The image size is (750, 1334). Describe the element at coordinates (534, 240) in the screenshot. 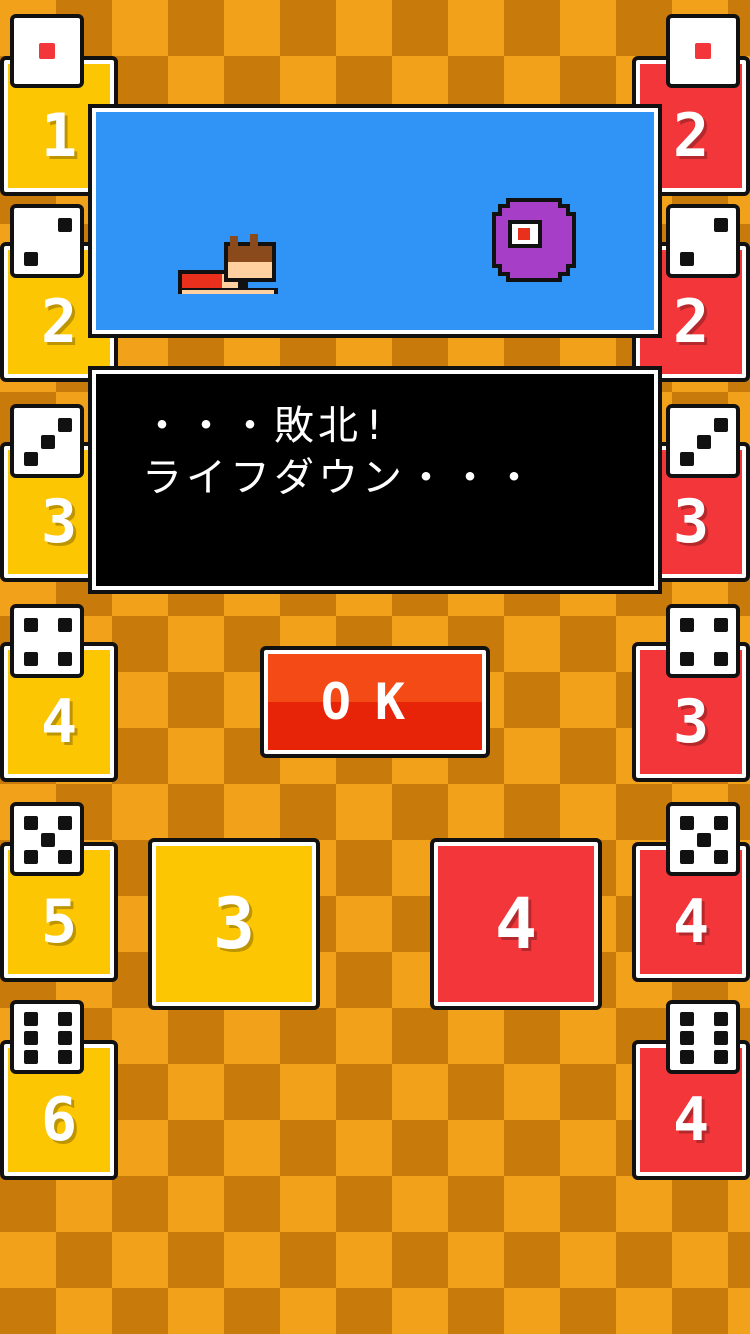

I see `purple-eye-monster-sprite` at that location.